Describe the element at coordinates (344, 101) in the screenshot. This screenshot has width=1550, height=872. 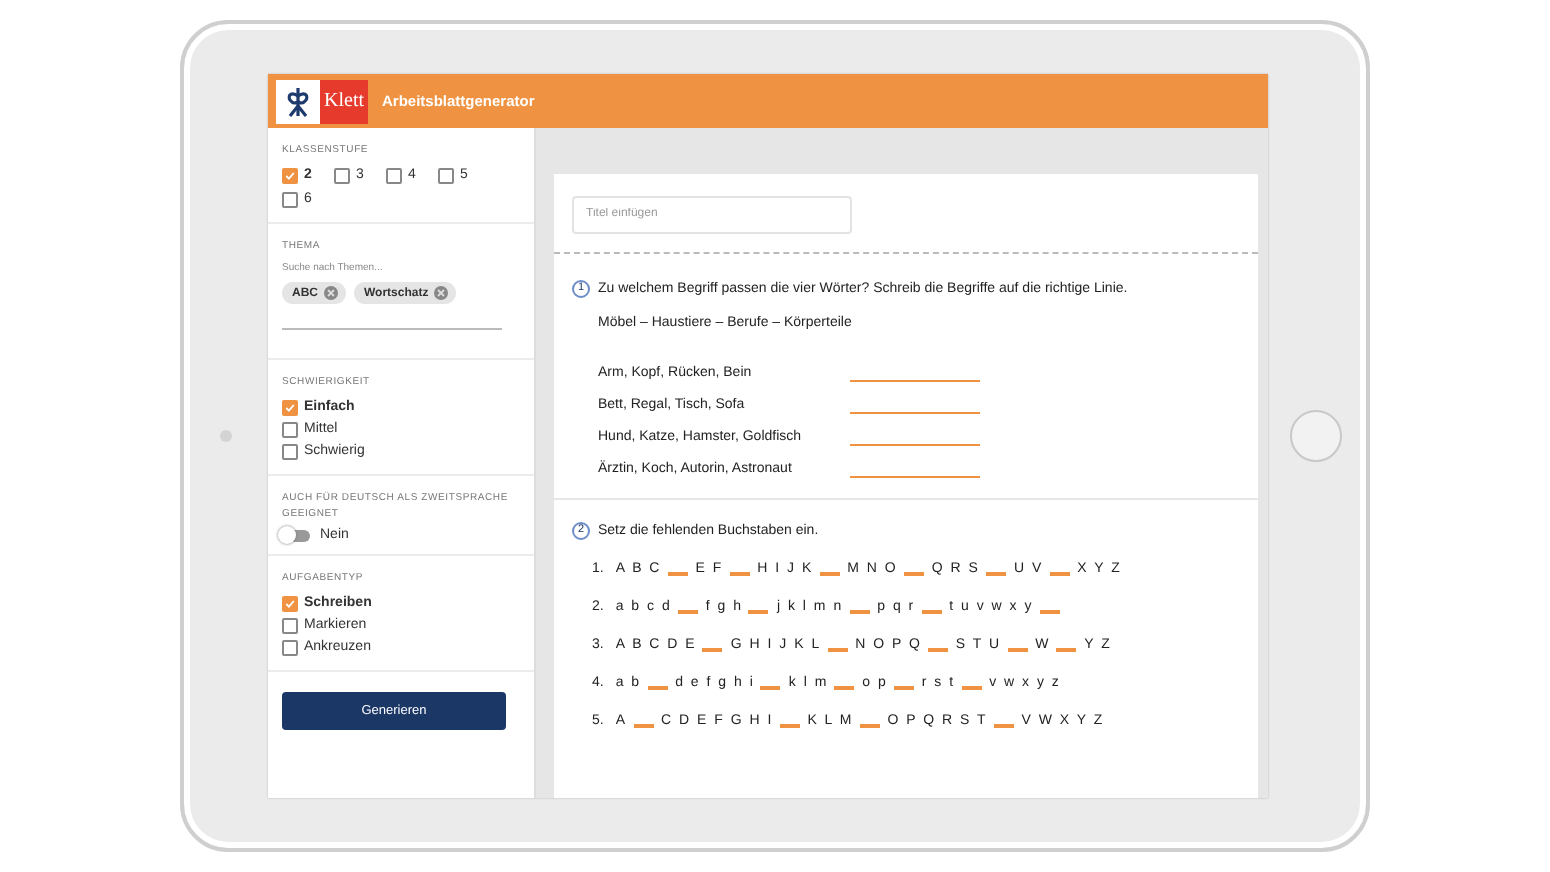
I see `brand-name: Klett` at that location.